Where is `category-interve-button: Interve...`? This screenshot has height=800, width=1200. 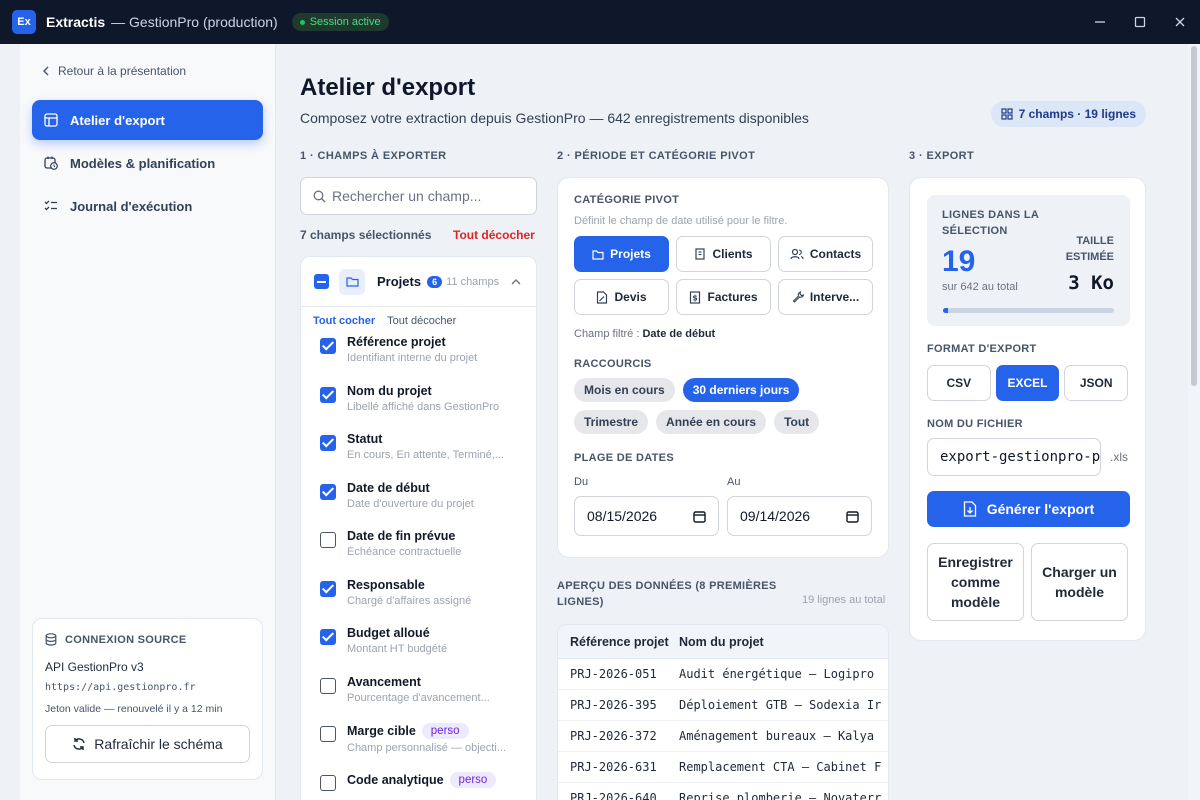 category-interve-button: Interve... is located at coordinates (825, 297).